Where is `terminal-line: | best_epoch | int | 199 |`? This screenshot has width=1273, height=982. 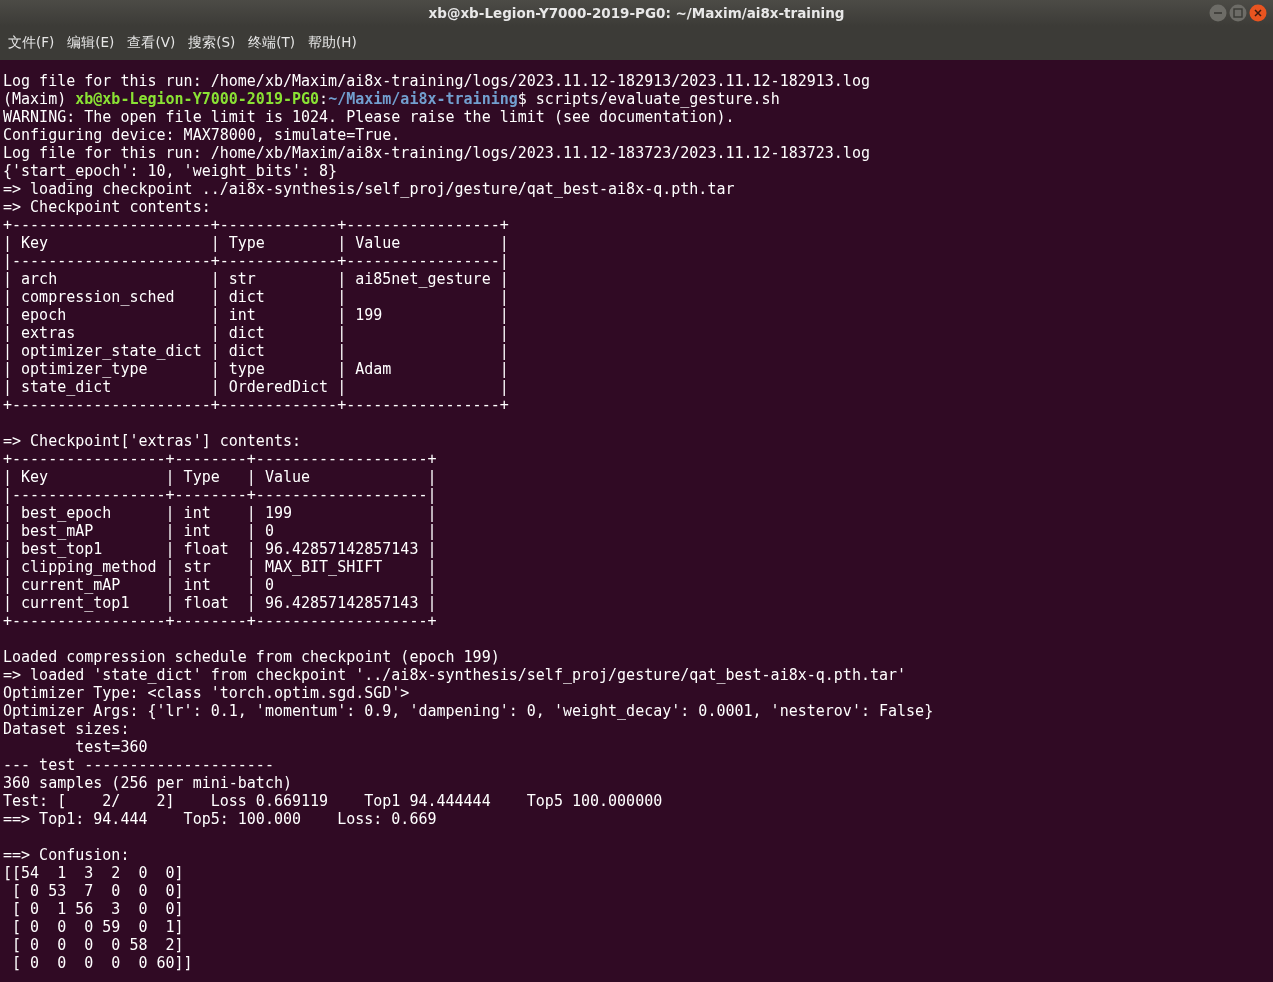 terminal-line: | best_epoch | int | 199 | is located at coordinates (220, 513).